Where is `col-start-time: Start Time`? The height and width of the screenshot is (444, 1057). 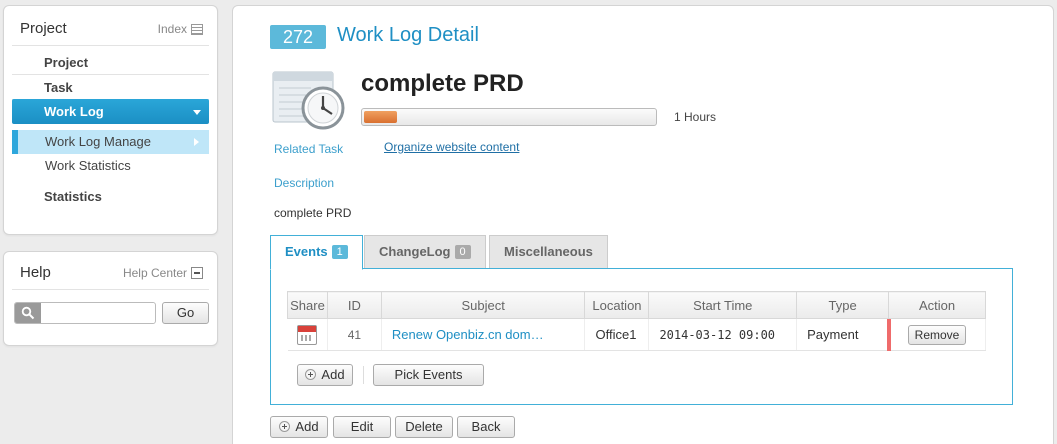
col-start-time: Start Time is located at coordinates (723, 305).